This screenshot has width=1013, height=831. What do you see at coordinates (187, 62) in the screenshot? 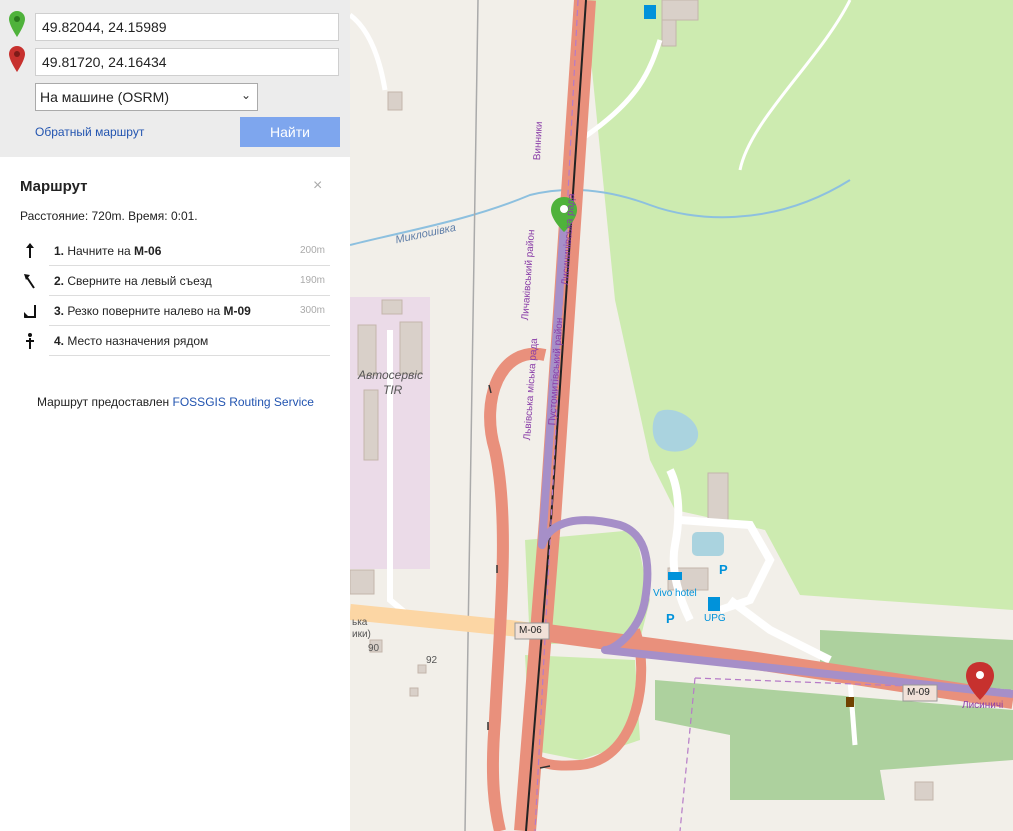
I see `to-input` at bounding box center [187, 62].